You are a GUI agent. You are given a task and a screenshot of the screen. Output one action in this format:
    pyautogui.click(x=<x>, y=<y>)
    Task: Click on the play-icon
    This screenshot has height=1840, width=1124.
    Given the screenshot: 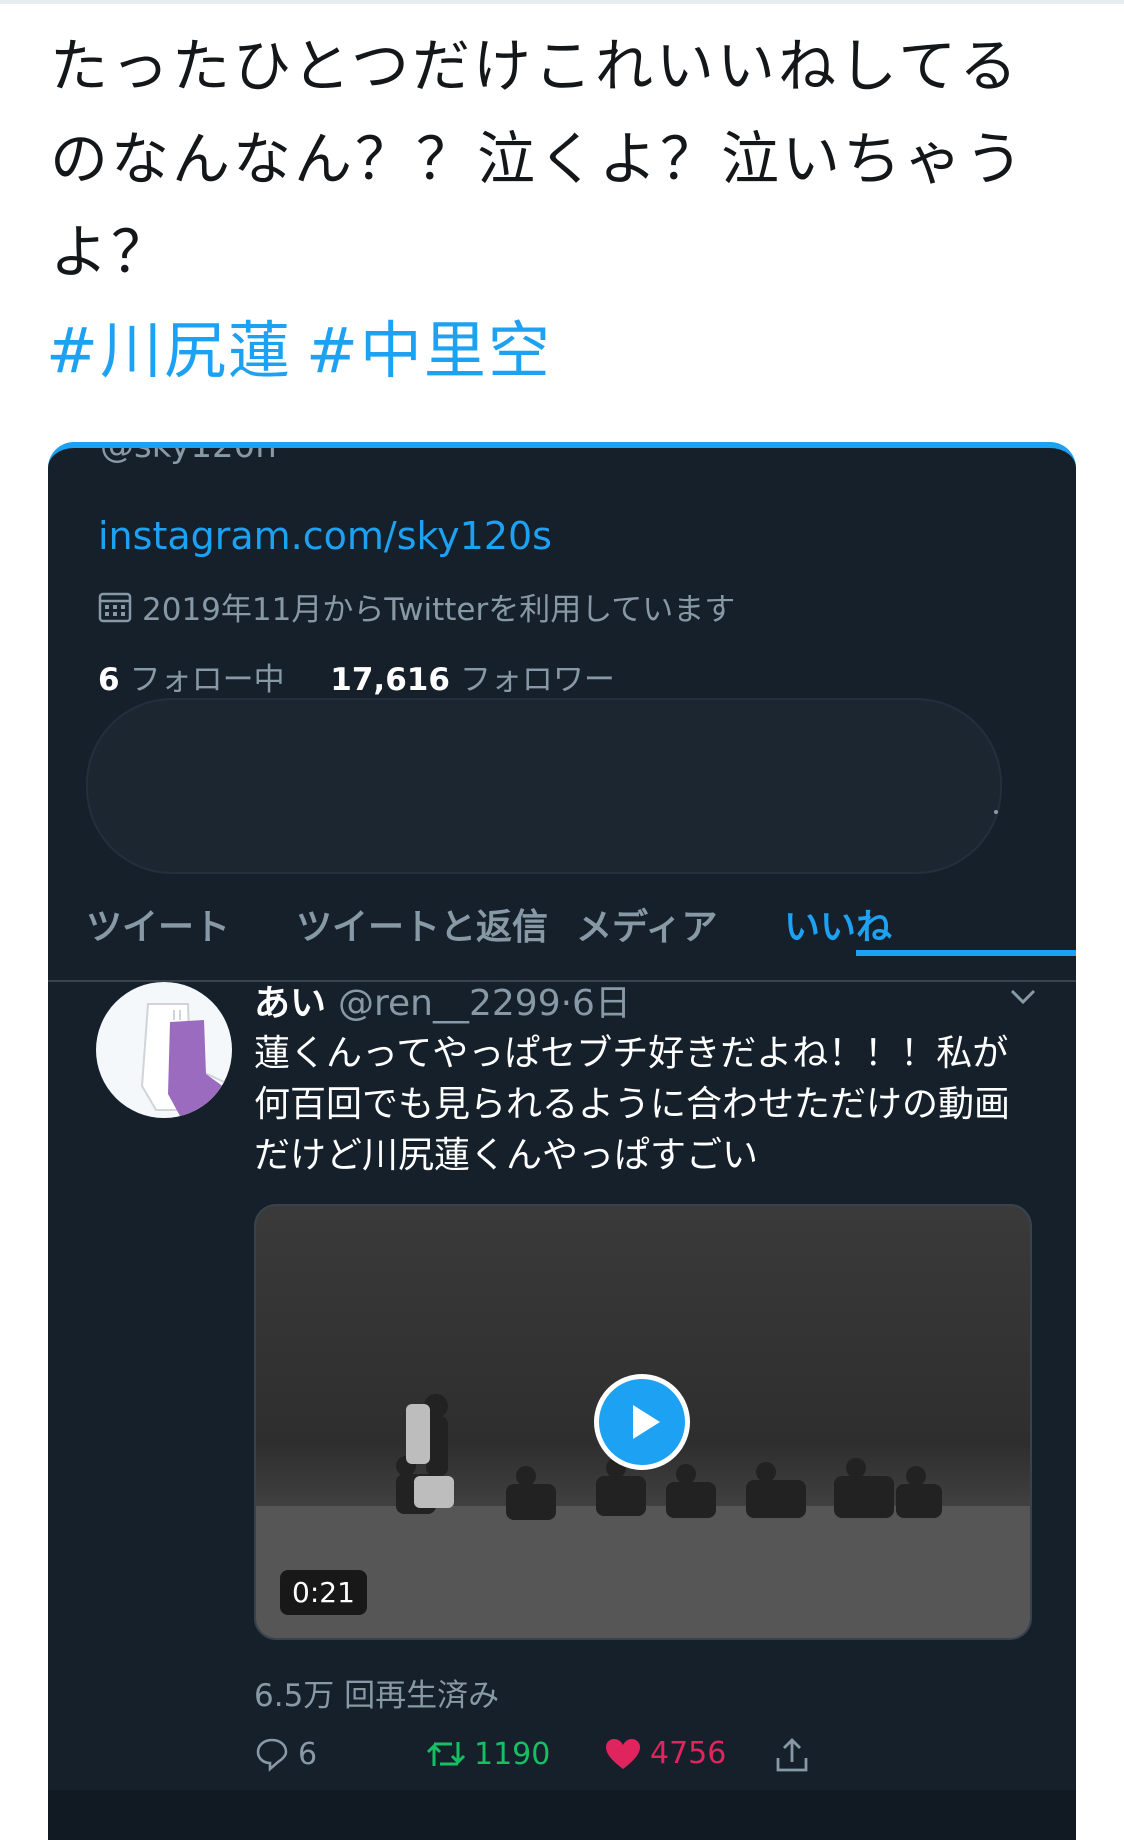 What is the action you would take?
    pyautogui.click(x=646, y=1422)
    